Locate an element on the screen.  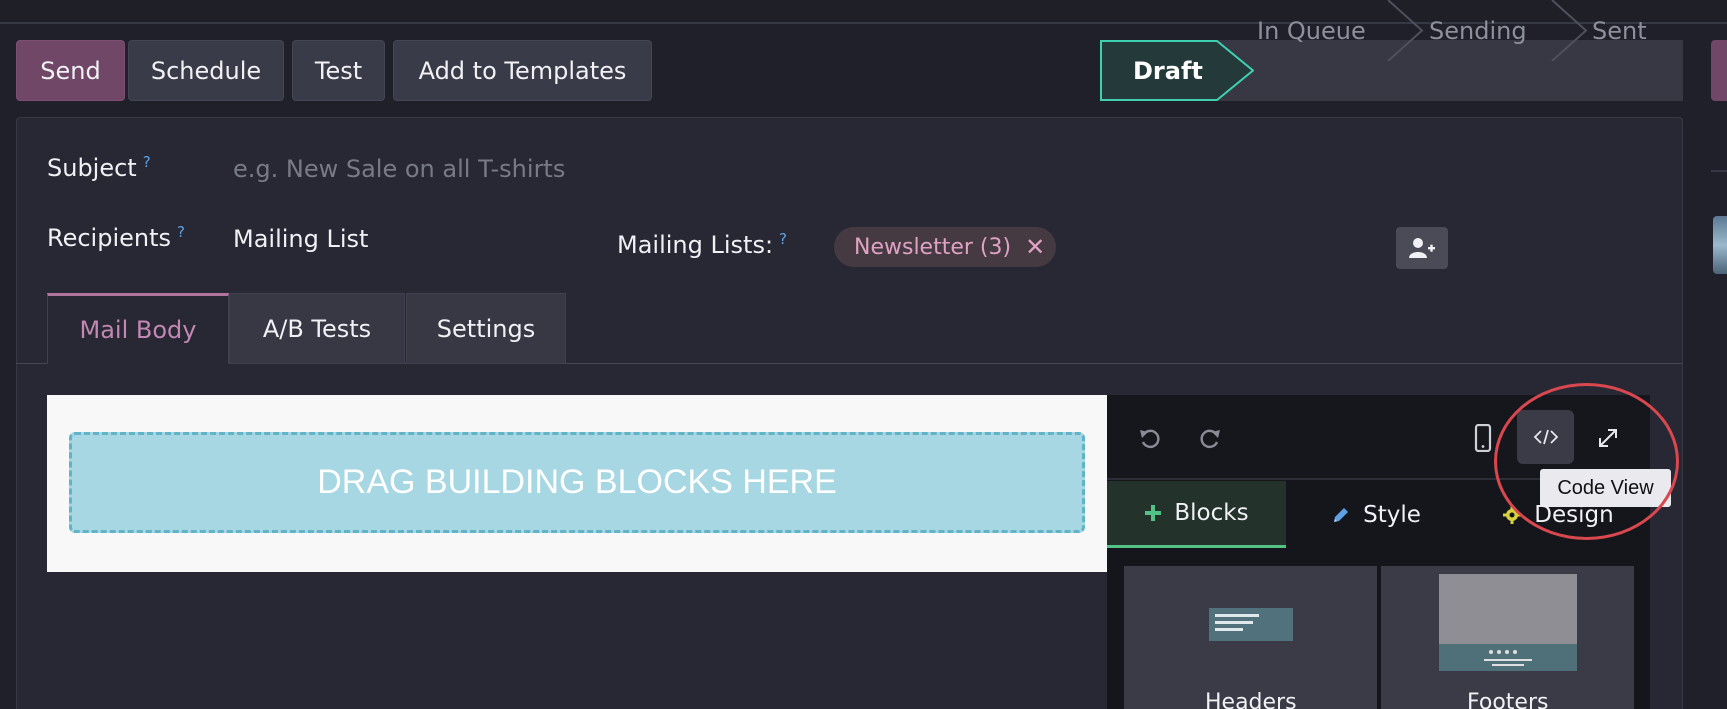
block-label-headers: Headers is located at coordinates (1251, 699).